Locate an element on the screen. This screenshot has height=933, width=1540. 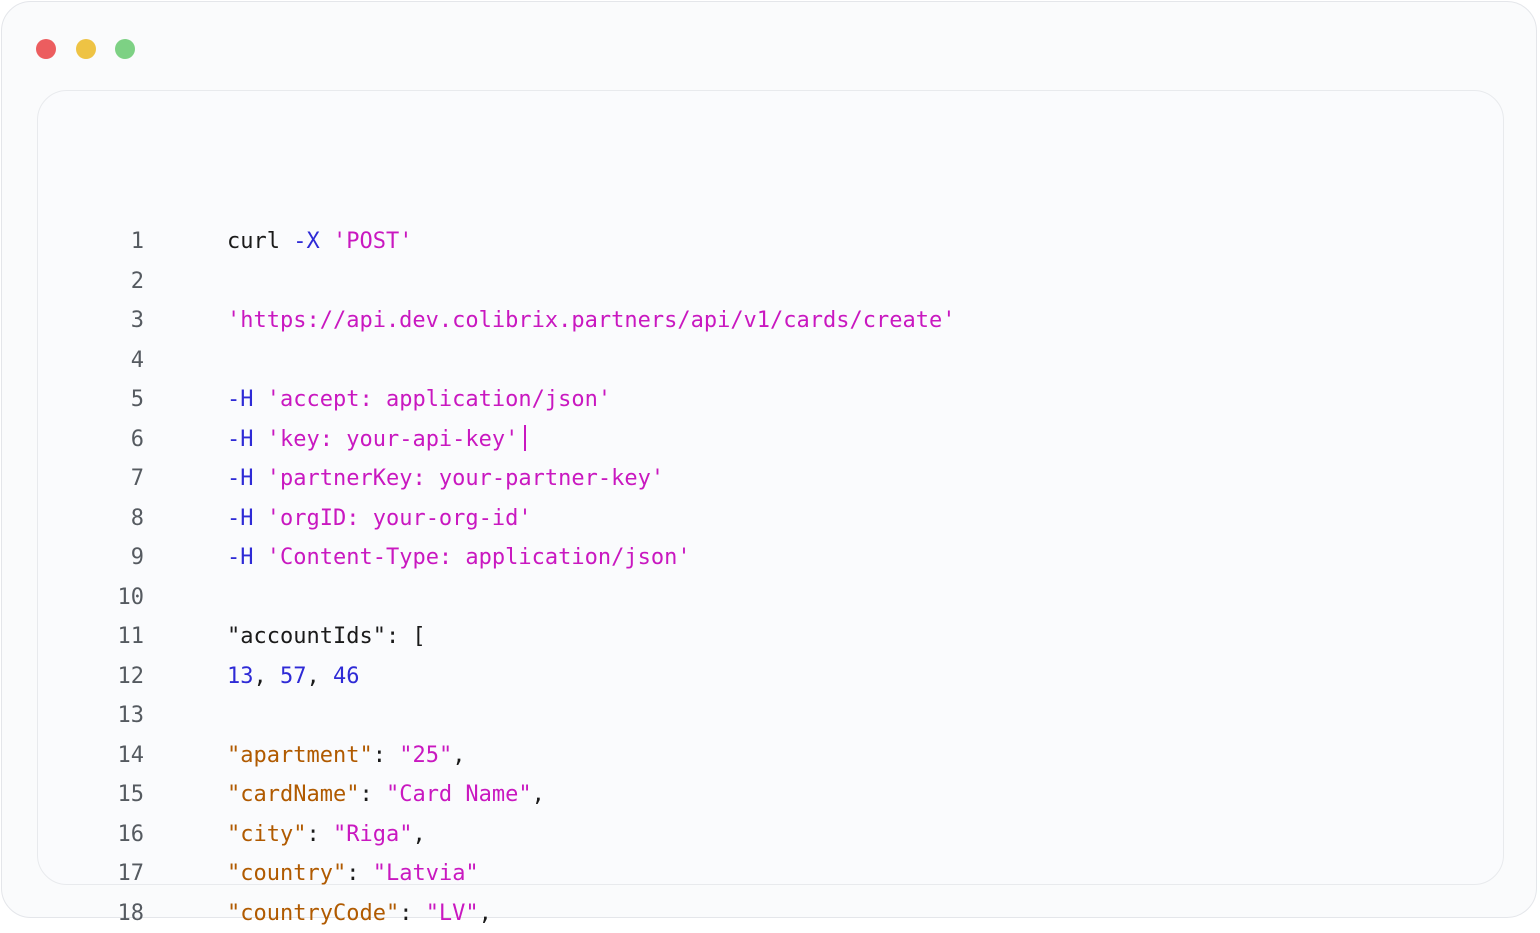
code-text: 13, 57, 46 is located at coordinates (293, 677).